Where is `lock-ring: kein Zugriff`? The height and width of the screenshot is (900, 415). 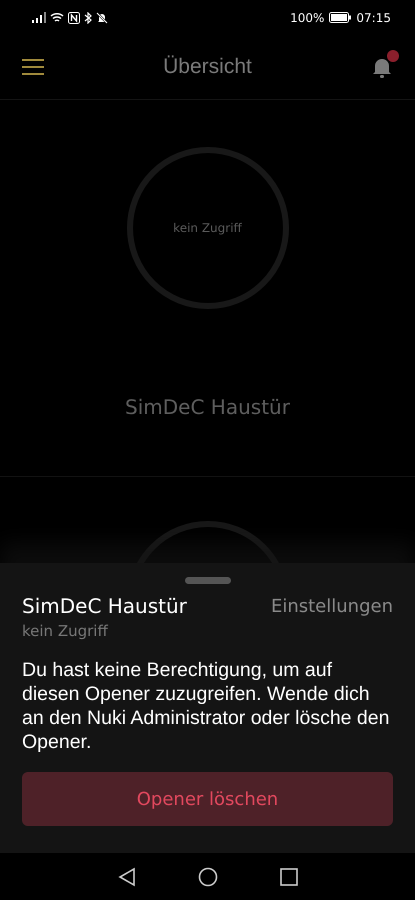
lock-ring: kein Zugriff is located at coordinates (207, 228).